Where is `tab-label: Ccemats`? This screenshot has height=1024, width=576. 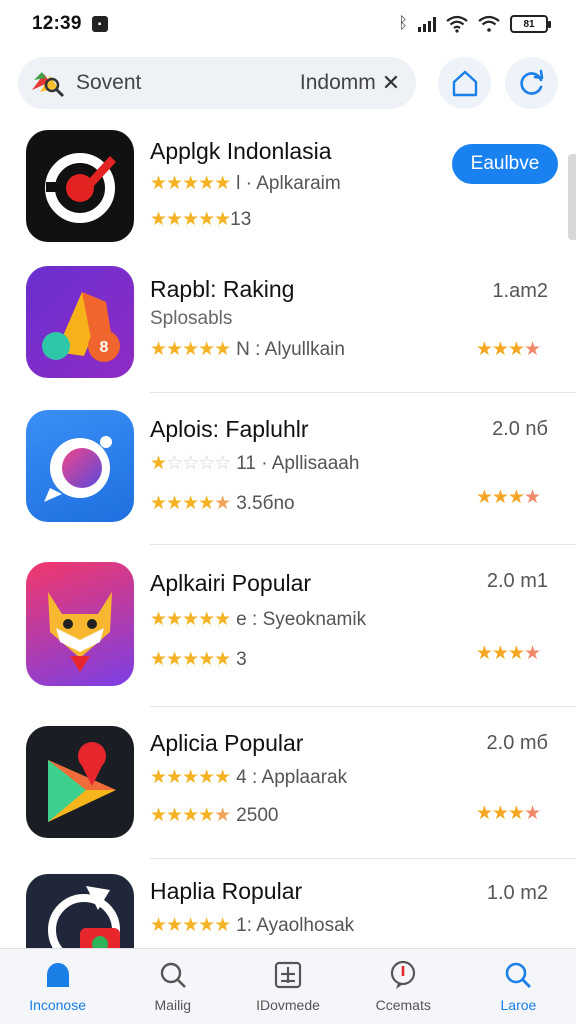 tab-label: Ccemats is located at coordinates (403, 1005).